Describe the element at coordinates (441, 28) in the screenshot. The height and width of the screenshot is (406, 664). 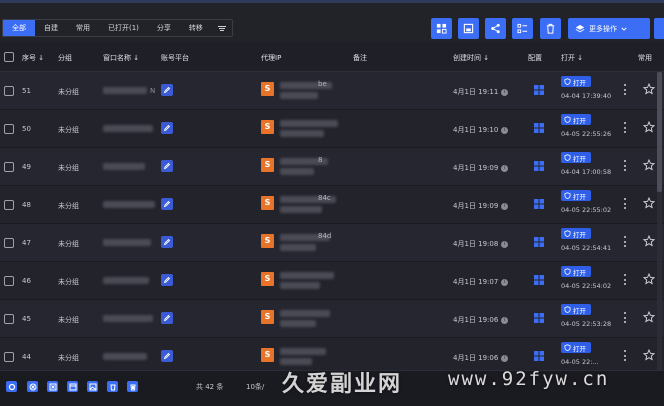
I see `add-window-button` at that location.